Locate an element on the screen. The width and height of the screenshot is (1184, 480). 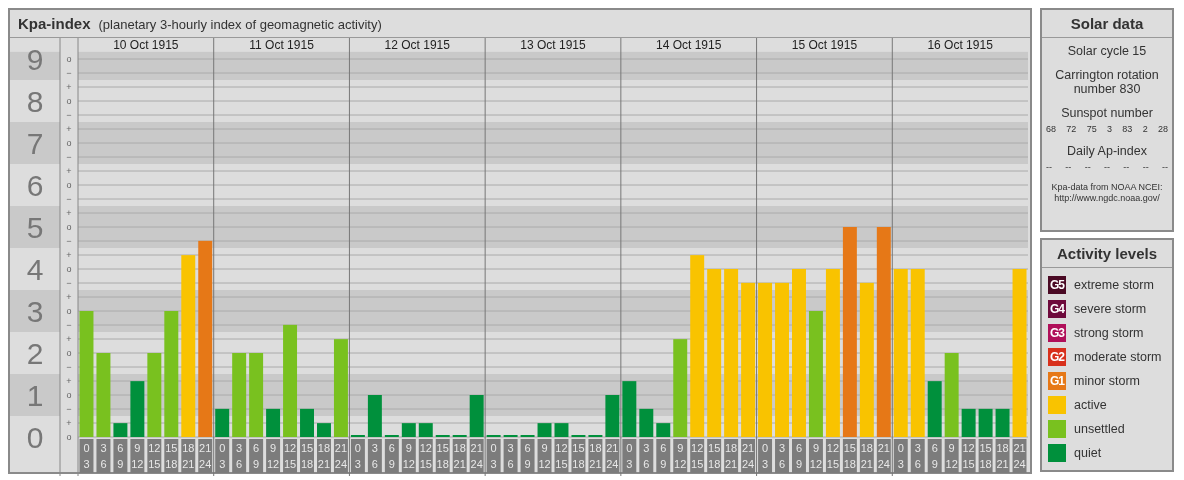
sunspot-value: 83 is located at coordinates (1127, 129).